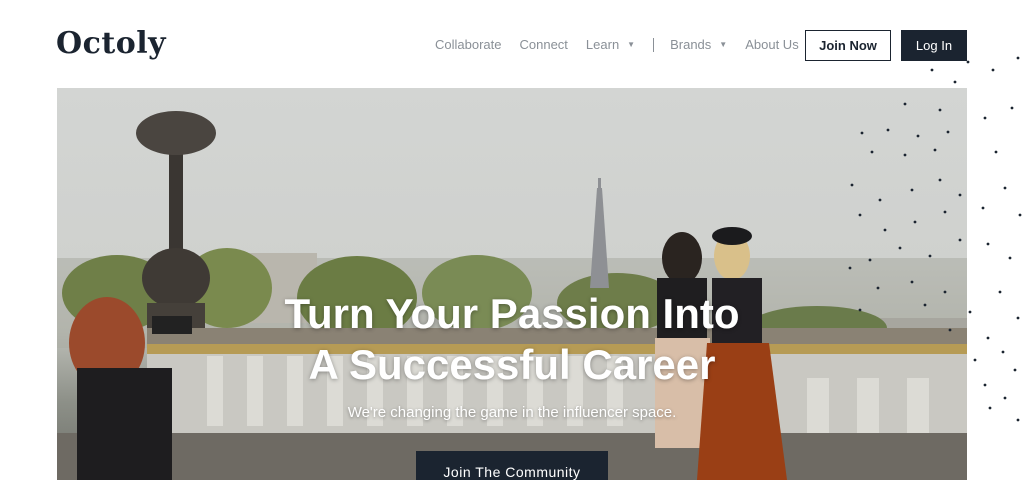 The width and height of the screenshot is (1024, 480). What do you see at coordinates (934, 45) in the screenshot?
I see `log-in-button: Log In` at bounding box center [934, 45].